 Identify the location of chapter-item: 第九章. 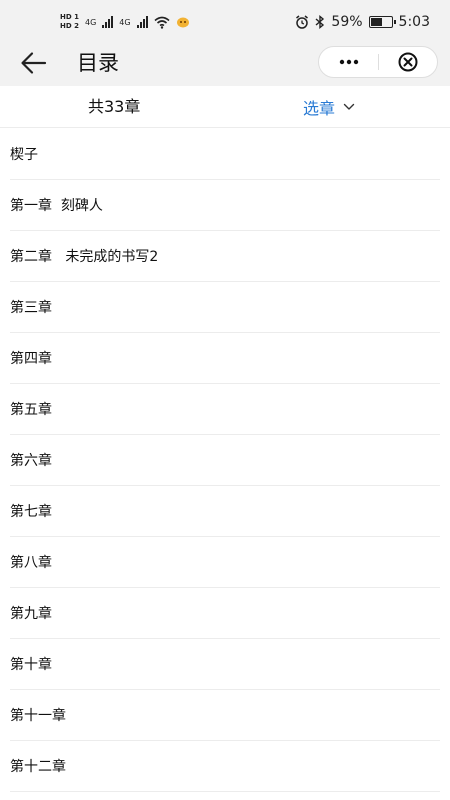
(225, 613).